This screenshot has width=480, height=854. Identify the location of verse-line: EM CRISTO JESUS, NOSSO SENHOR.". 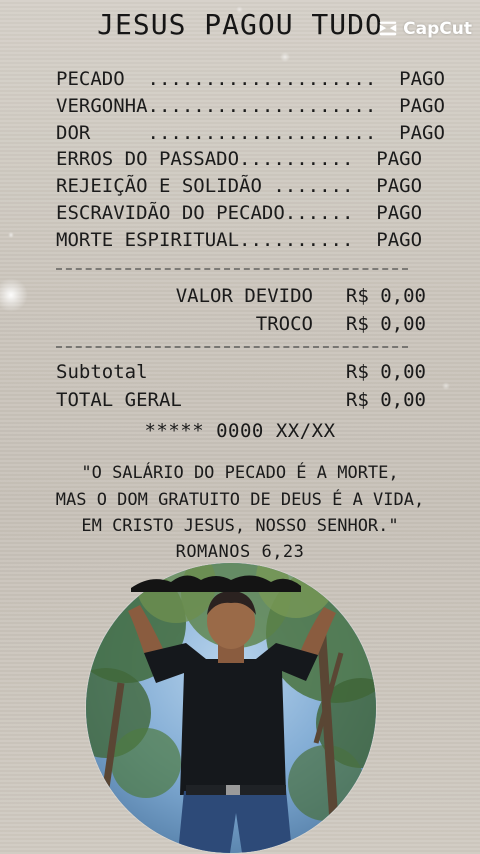
(240, 526).